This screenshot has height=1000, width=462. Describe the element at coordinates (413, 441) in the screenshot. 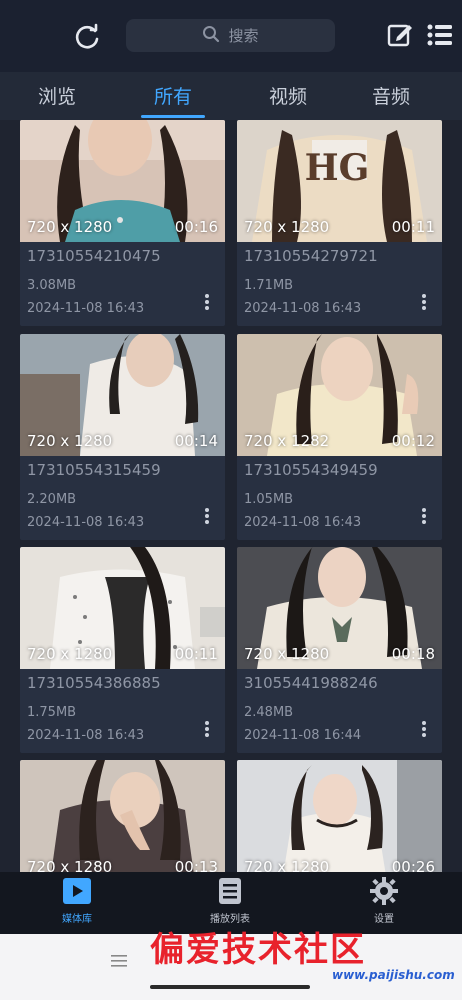

I see `video-duration: 00:12` at that location.